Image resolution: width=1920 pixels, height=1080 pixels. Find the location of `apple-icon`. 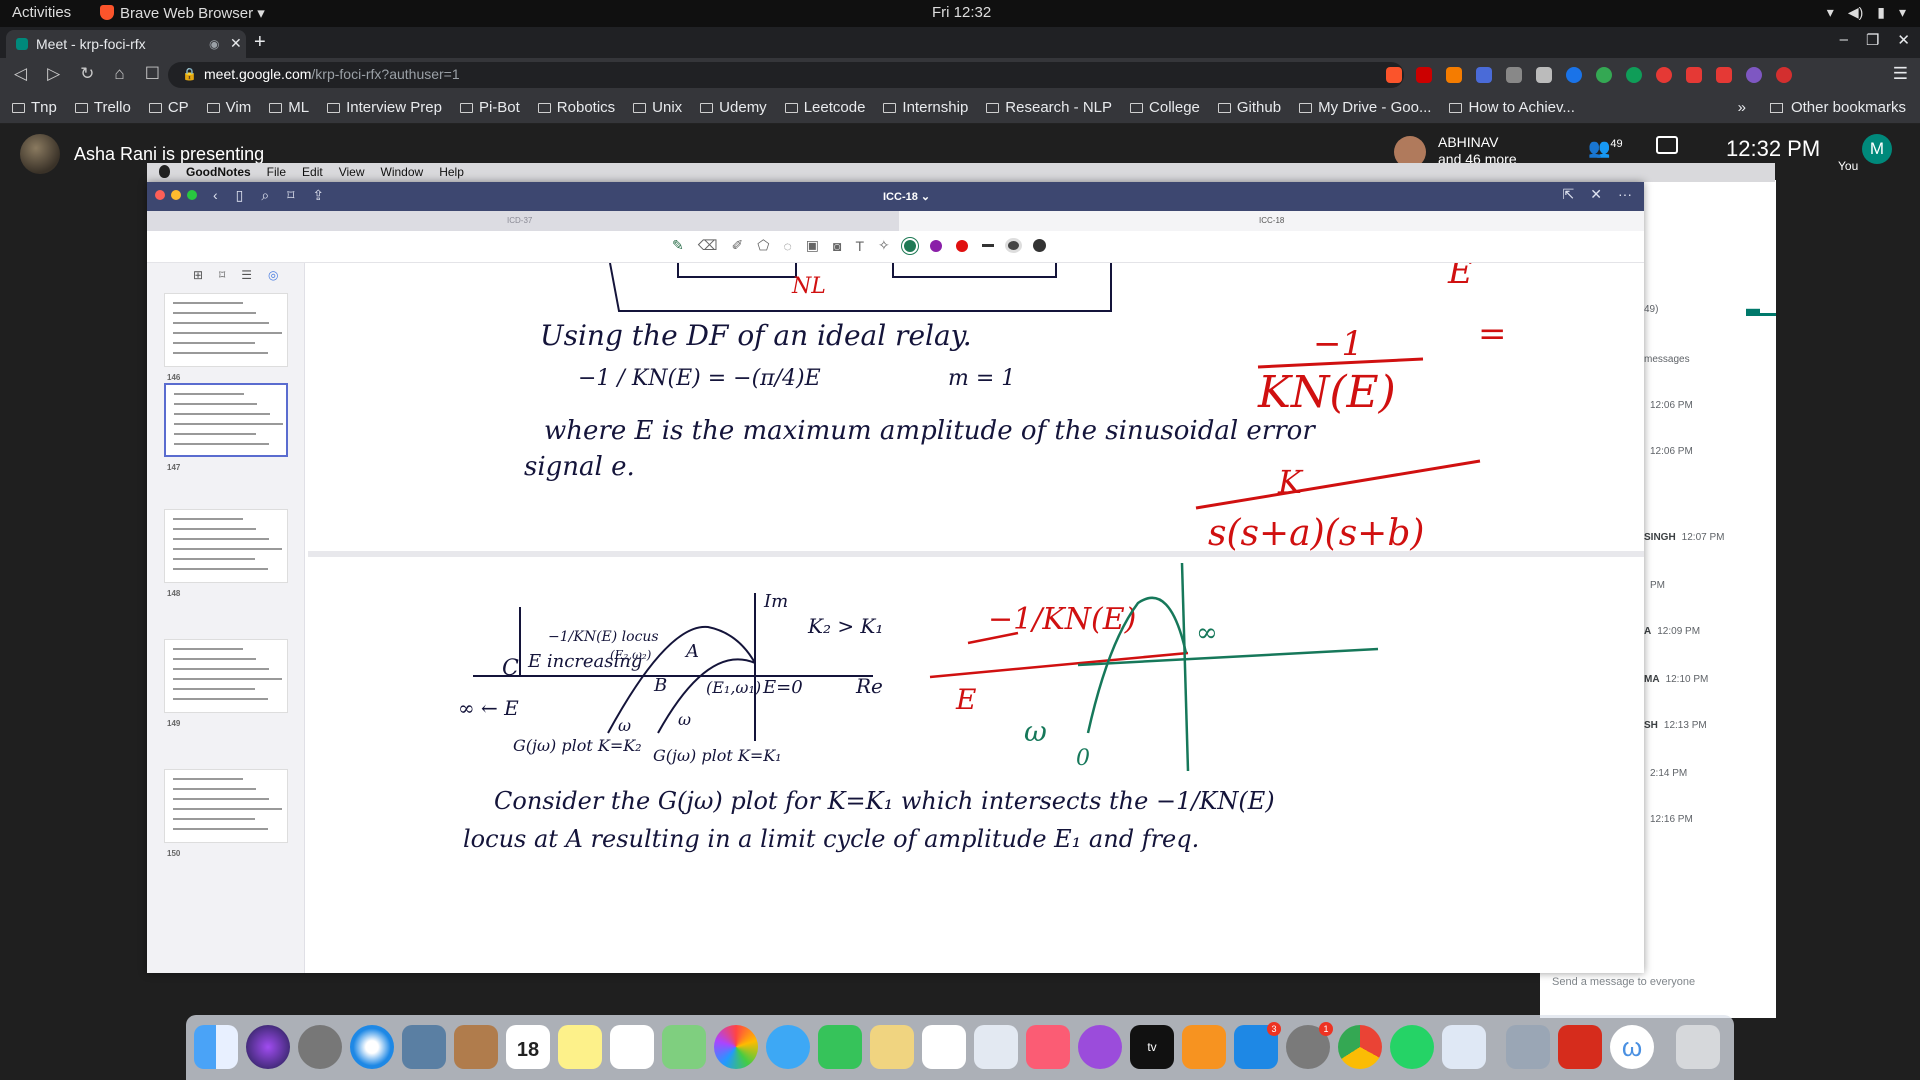

apple-icon is located at coordinates (164, 171).